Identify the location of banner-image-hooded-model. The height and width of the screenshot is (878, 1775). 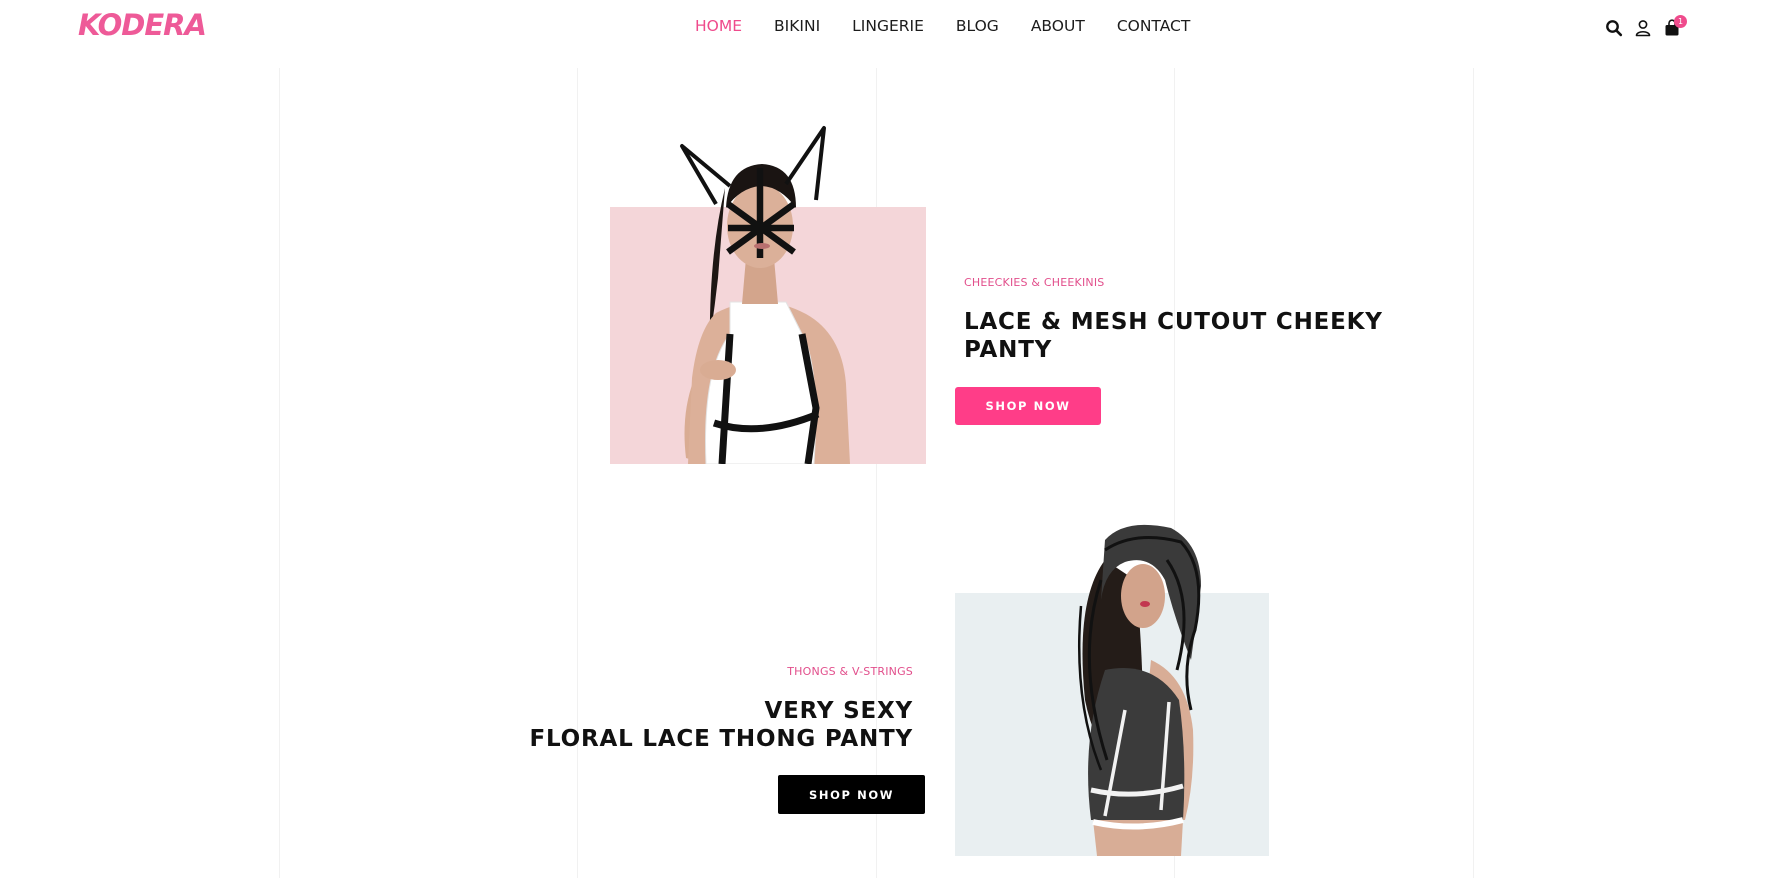
(1112, 688).